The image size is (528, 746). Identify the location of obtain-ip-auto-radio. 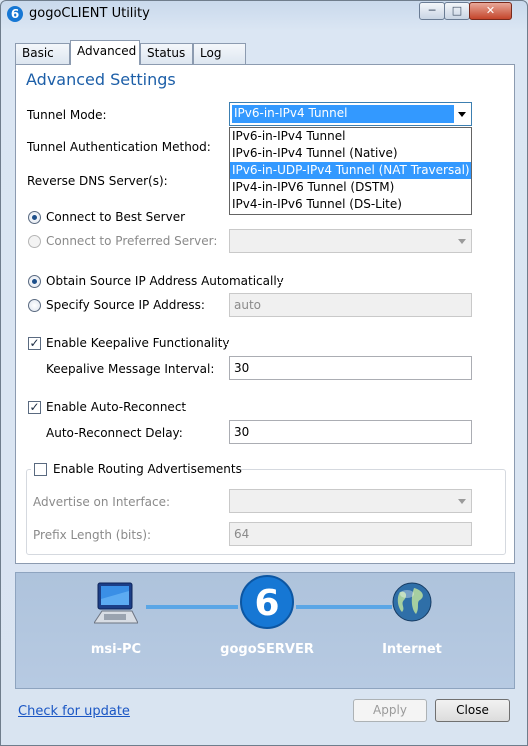
(34, 281).